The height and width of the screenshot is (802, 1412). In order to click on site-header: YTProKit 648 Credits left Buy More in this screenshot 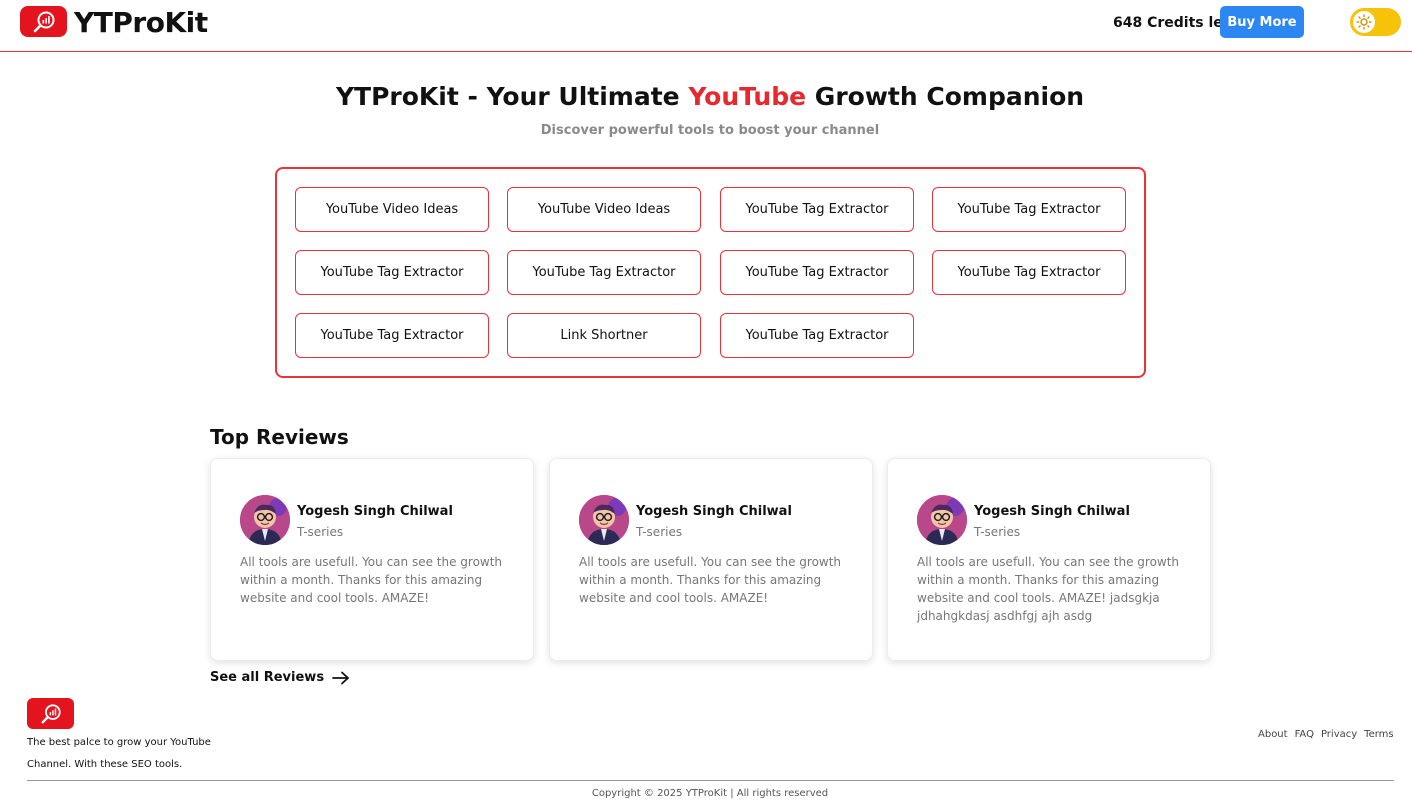, I will do `click(706, 26)`.